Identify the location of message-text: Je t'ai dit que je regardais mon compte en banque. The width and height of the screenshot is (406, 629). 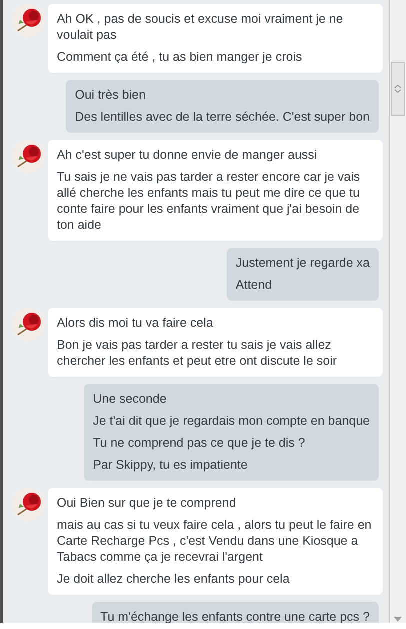
(231, 421).